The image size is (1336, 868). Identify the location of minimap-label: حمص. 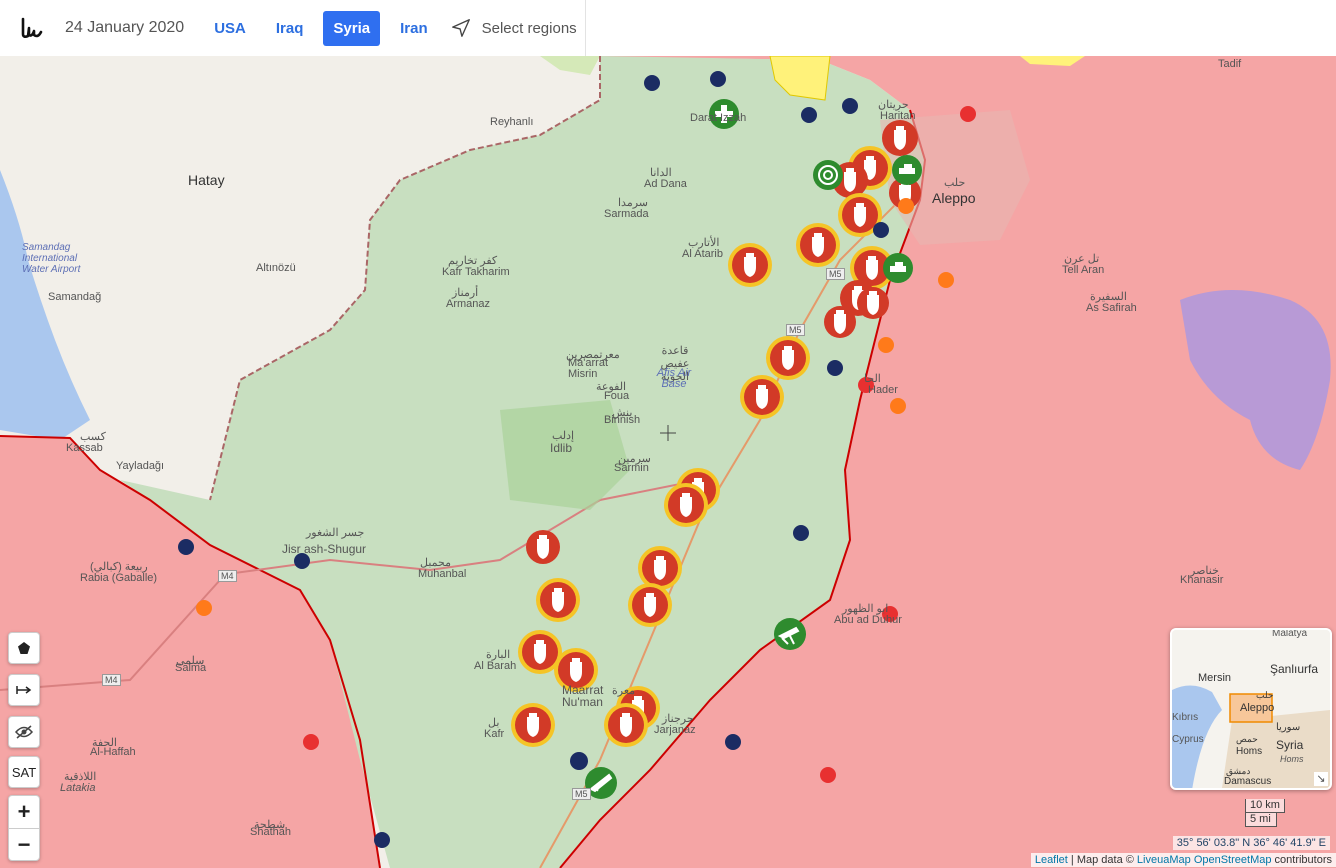
(1247, 739).